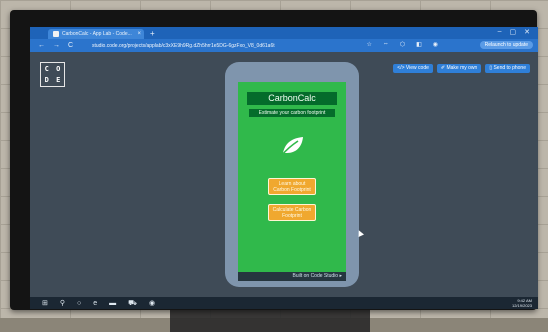  Describe the element at coordinates (56, 45) in the screenshot. I see `forward-button: →` at that location.